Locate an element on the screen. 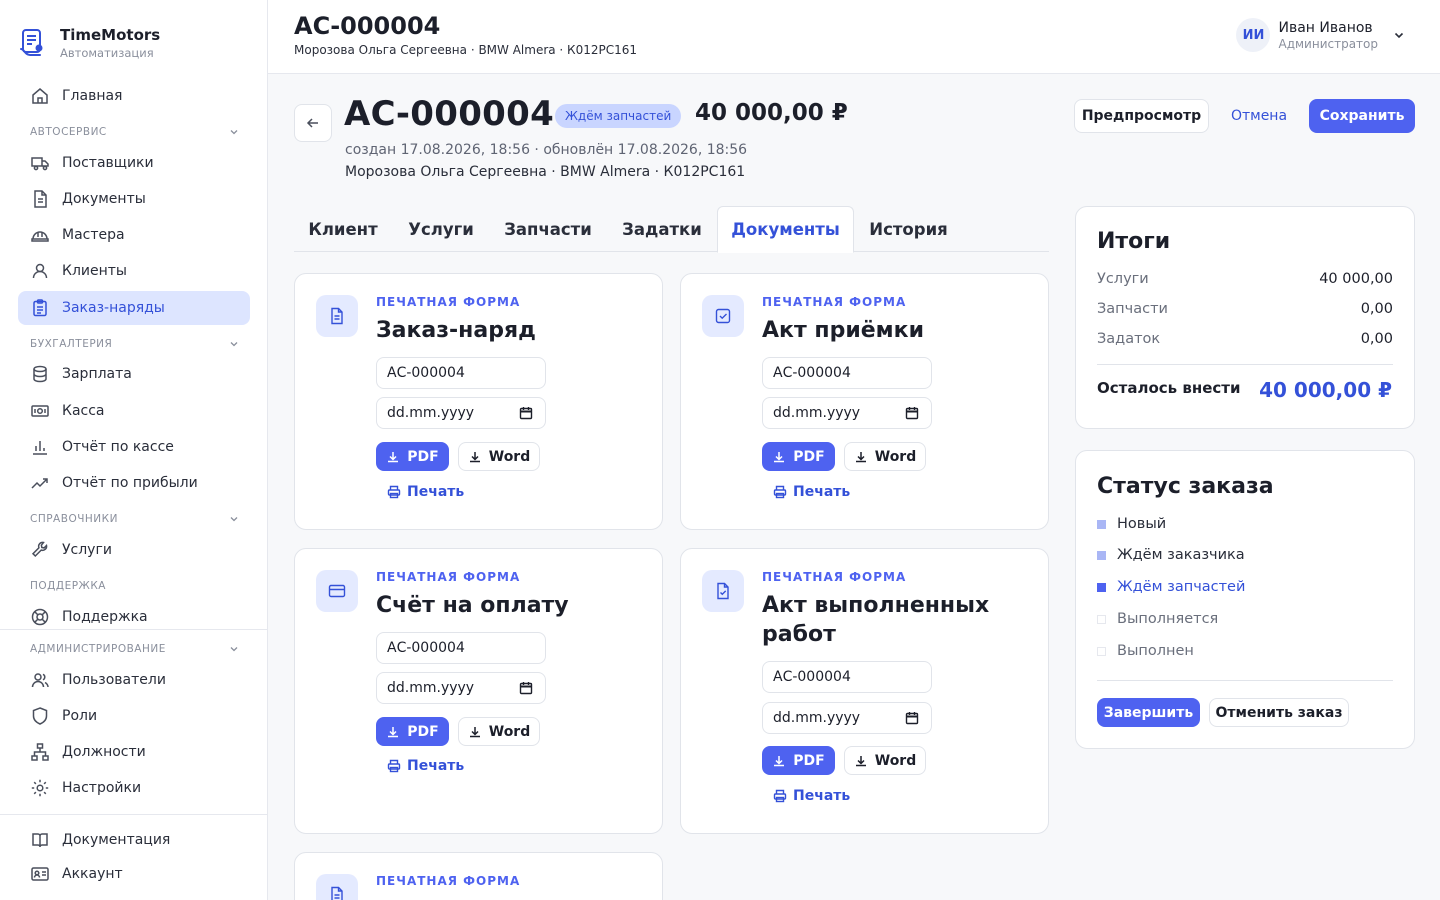  sidebar-item-label: Главная is located at coordinates (92, 96).